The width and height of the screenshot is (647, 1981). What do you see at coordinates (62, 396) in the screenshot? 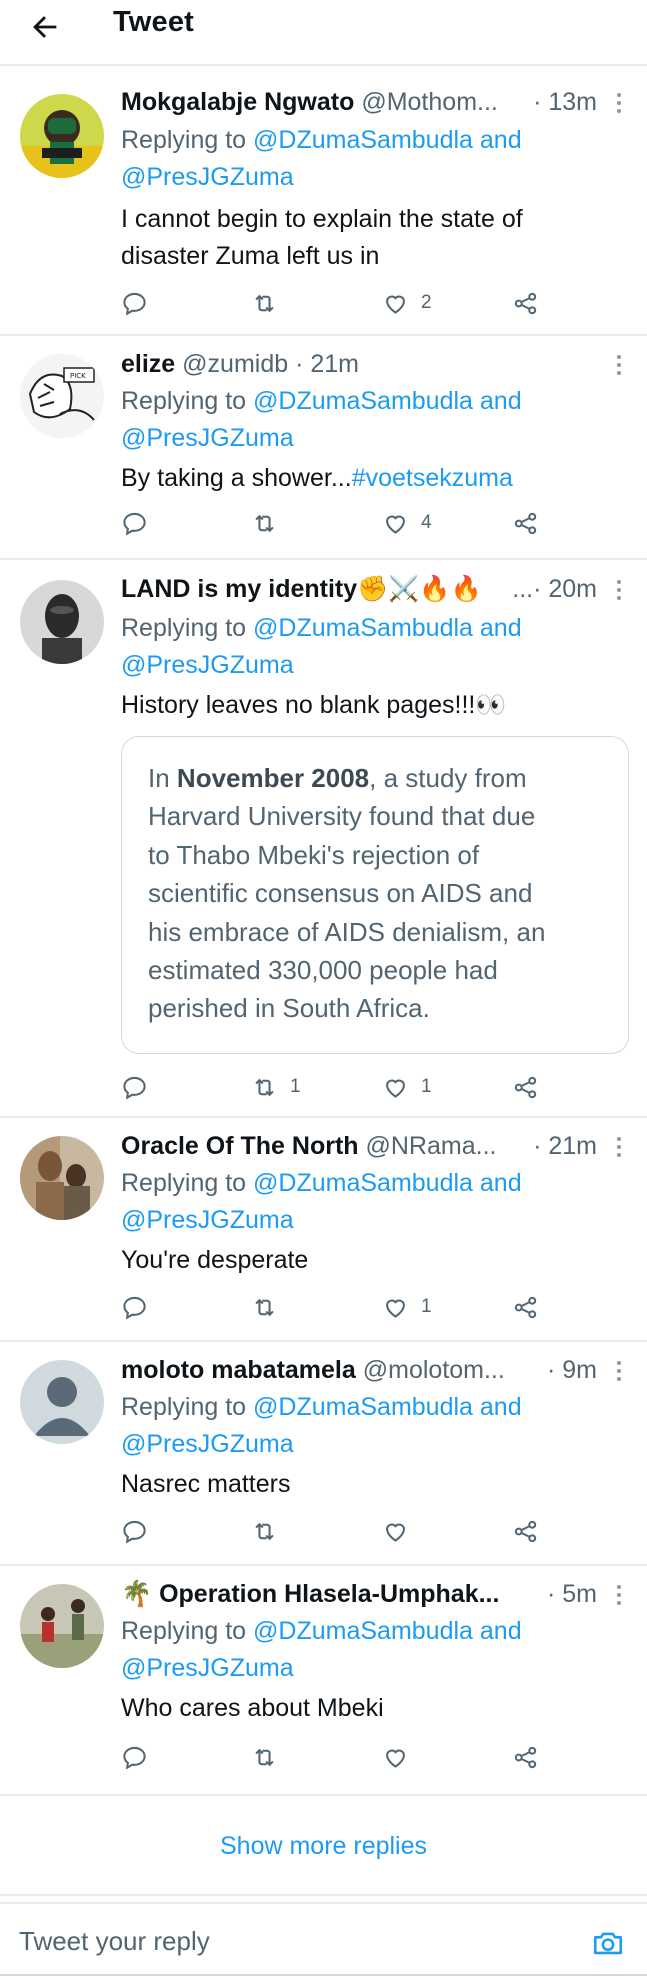
I see `avatar: PICK` at bounding box center [62, 396].